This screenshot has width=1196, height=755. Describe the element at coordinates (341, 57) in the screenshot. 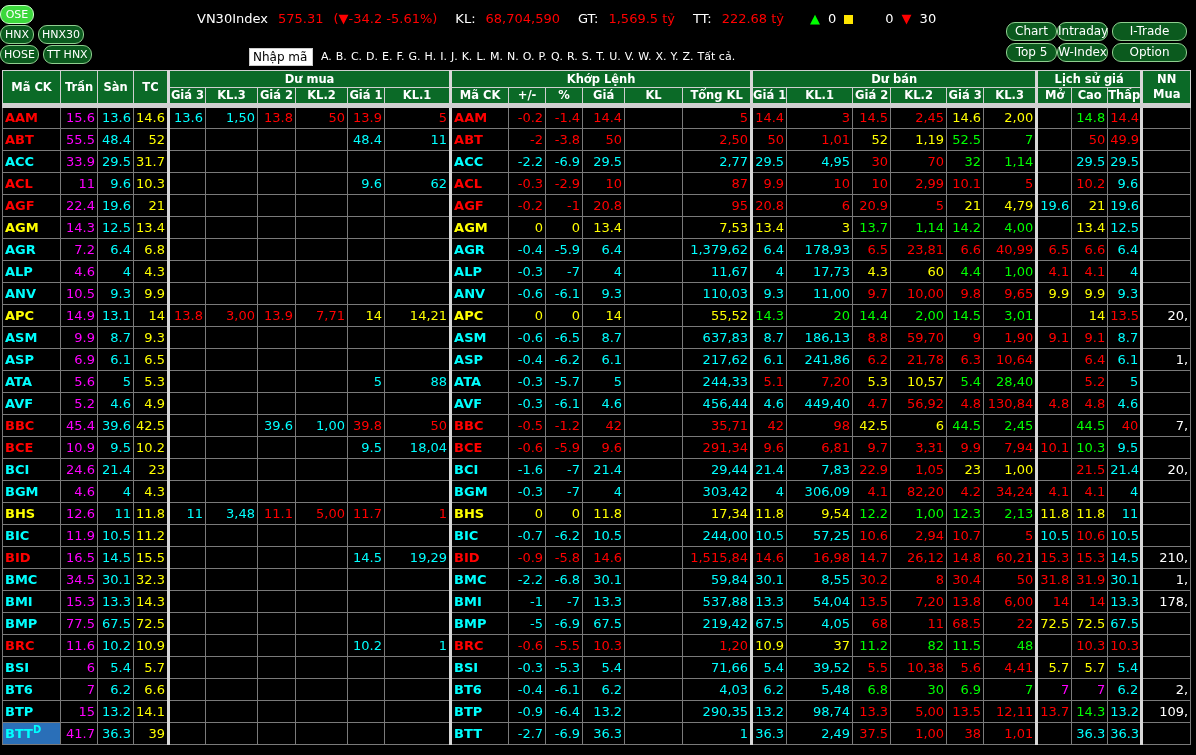

I see `letter-link: B.` at that location.